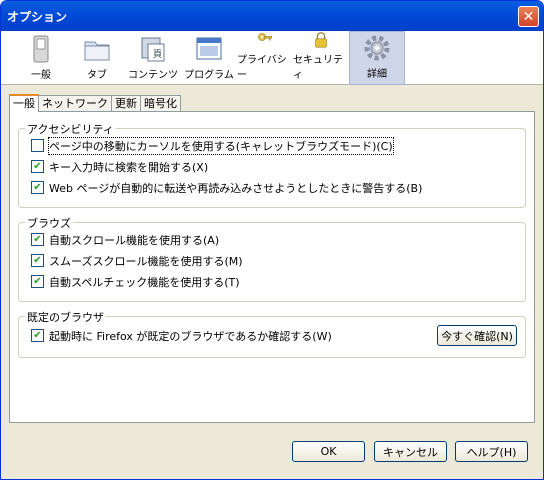 The width and height of the screenshot is (544, 480). I want to click on help-button: ヘルプ(H), so click(491, 451).